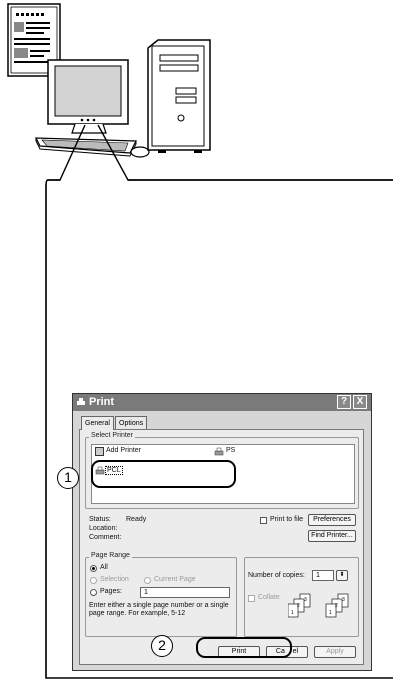  I want to click on tab-options: Options, so click(131, 423).